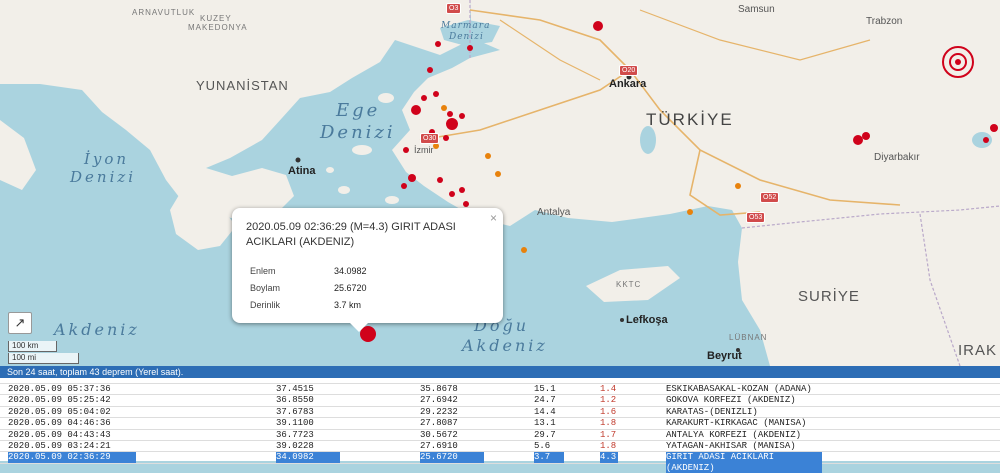  Describe the element at coordinates (348, 305) in the screenshot. I see `popup-value-derinlik: 3.7 km` at that location.